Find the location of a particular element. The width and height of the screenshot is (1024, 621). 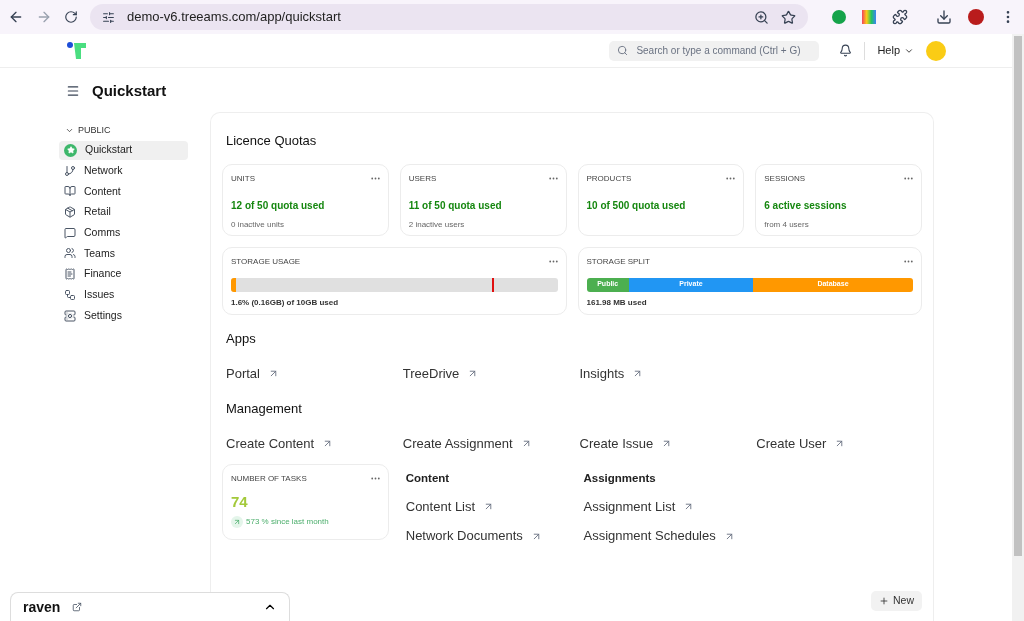

url-text: demo-v6.treeams.com/app/quickstart is located at coordinates (234, 17).